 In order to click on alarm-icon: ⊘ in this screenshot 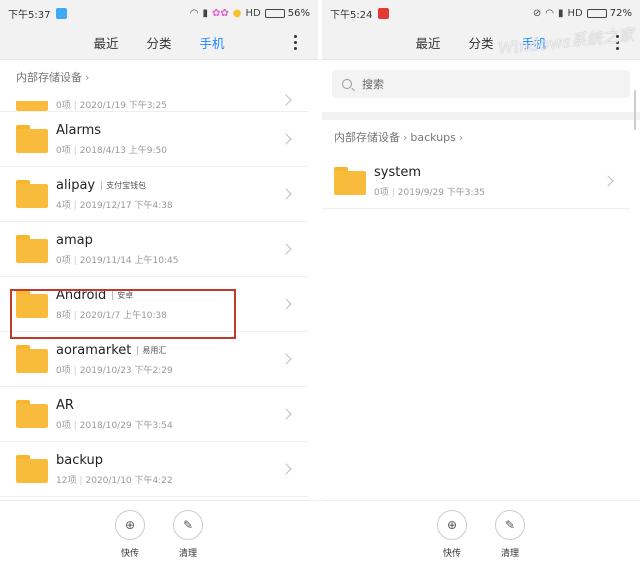, I will do `click(537, 13)`.